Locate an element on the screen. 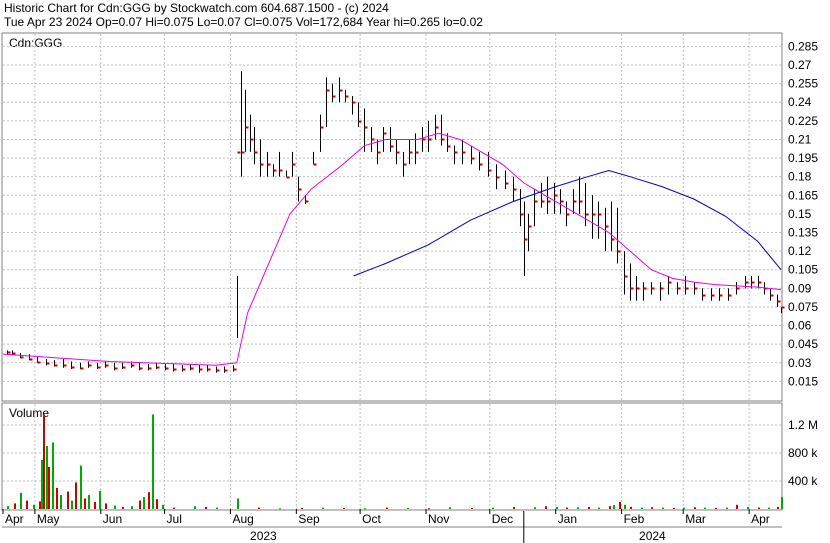  price-tick-label: 0.135 is located at coordinates (803, 233).